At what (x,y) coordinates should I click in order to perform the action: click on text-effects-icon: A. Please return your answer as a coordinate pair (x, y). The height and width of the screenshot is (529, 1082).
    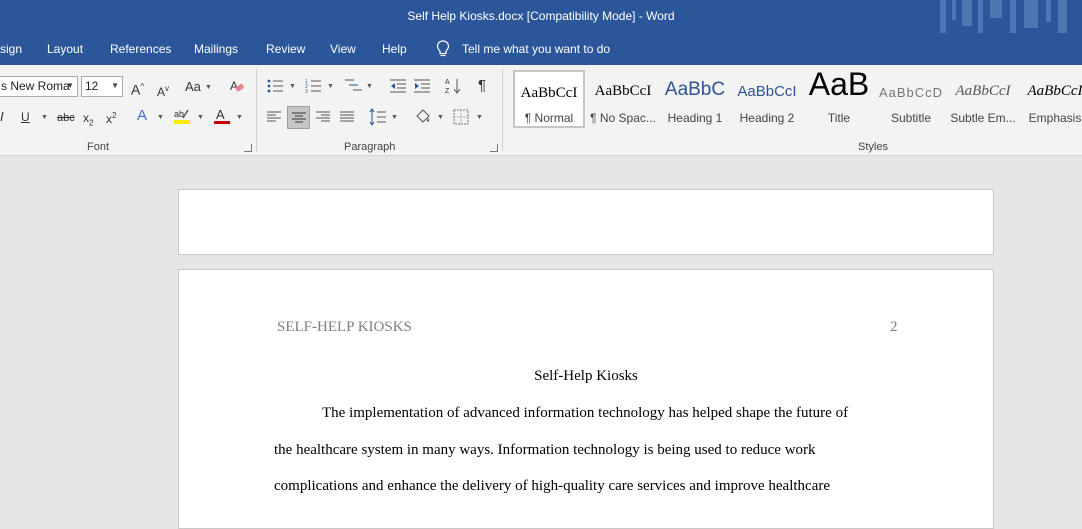
    Looking at the image, I should click on (142, 116).